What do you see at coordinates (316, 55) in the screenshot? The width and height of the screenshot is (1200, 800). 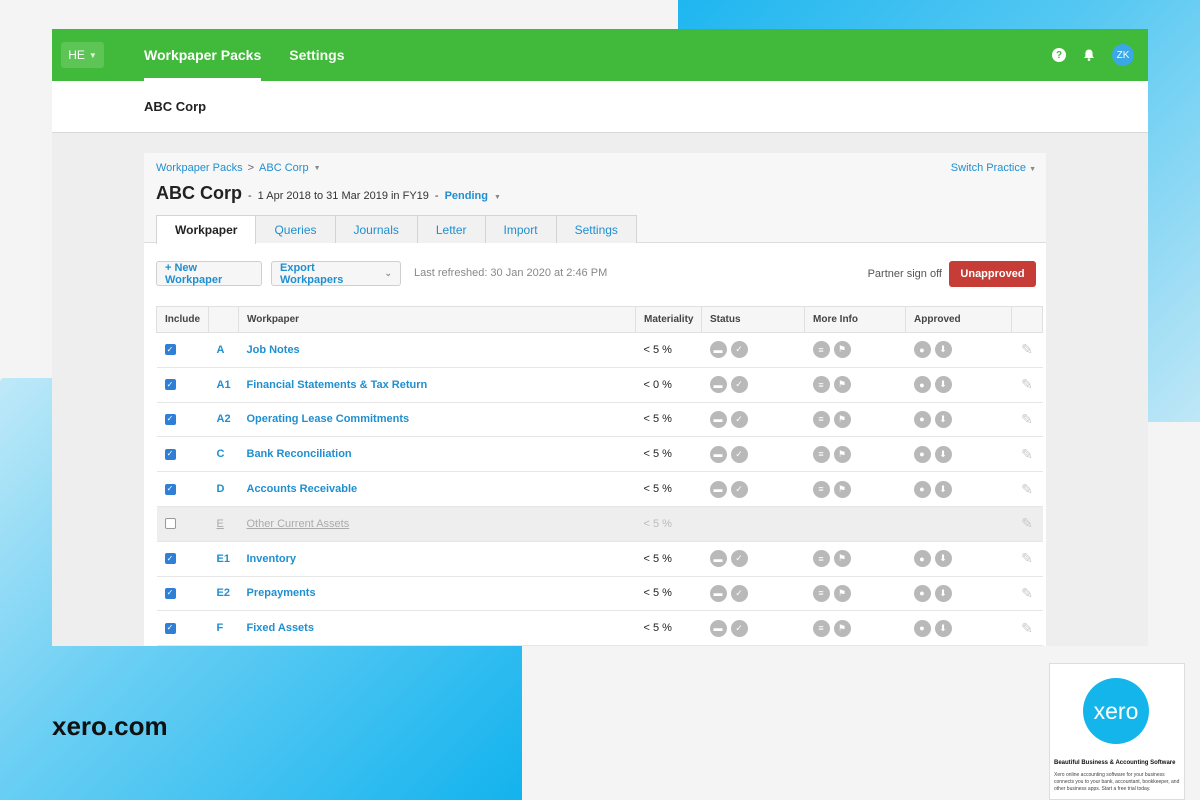 I see `nav-settings: Settings` at bounding box center [316, 55].